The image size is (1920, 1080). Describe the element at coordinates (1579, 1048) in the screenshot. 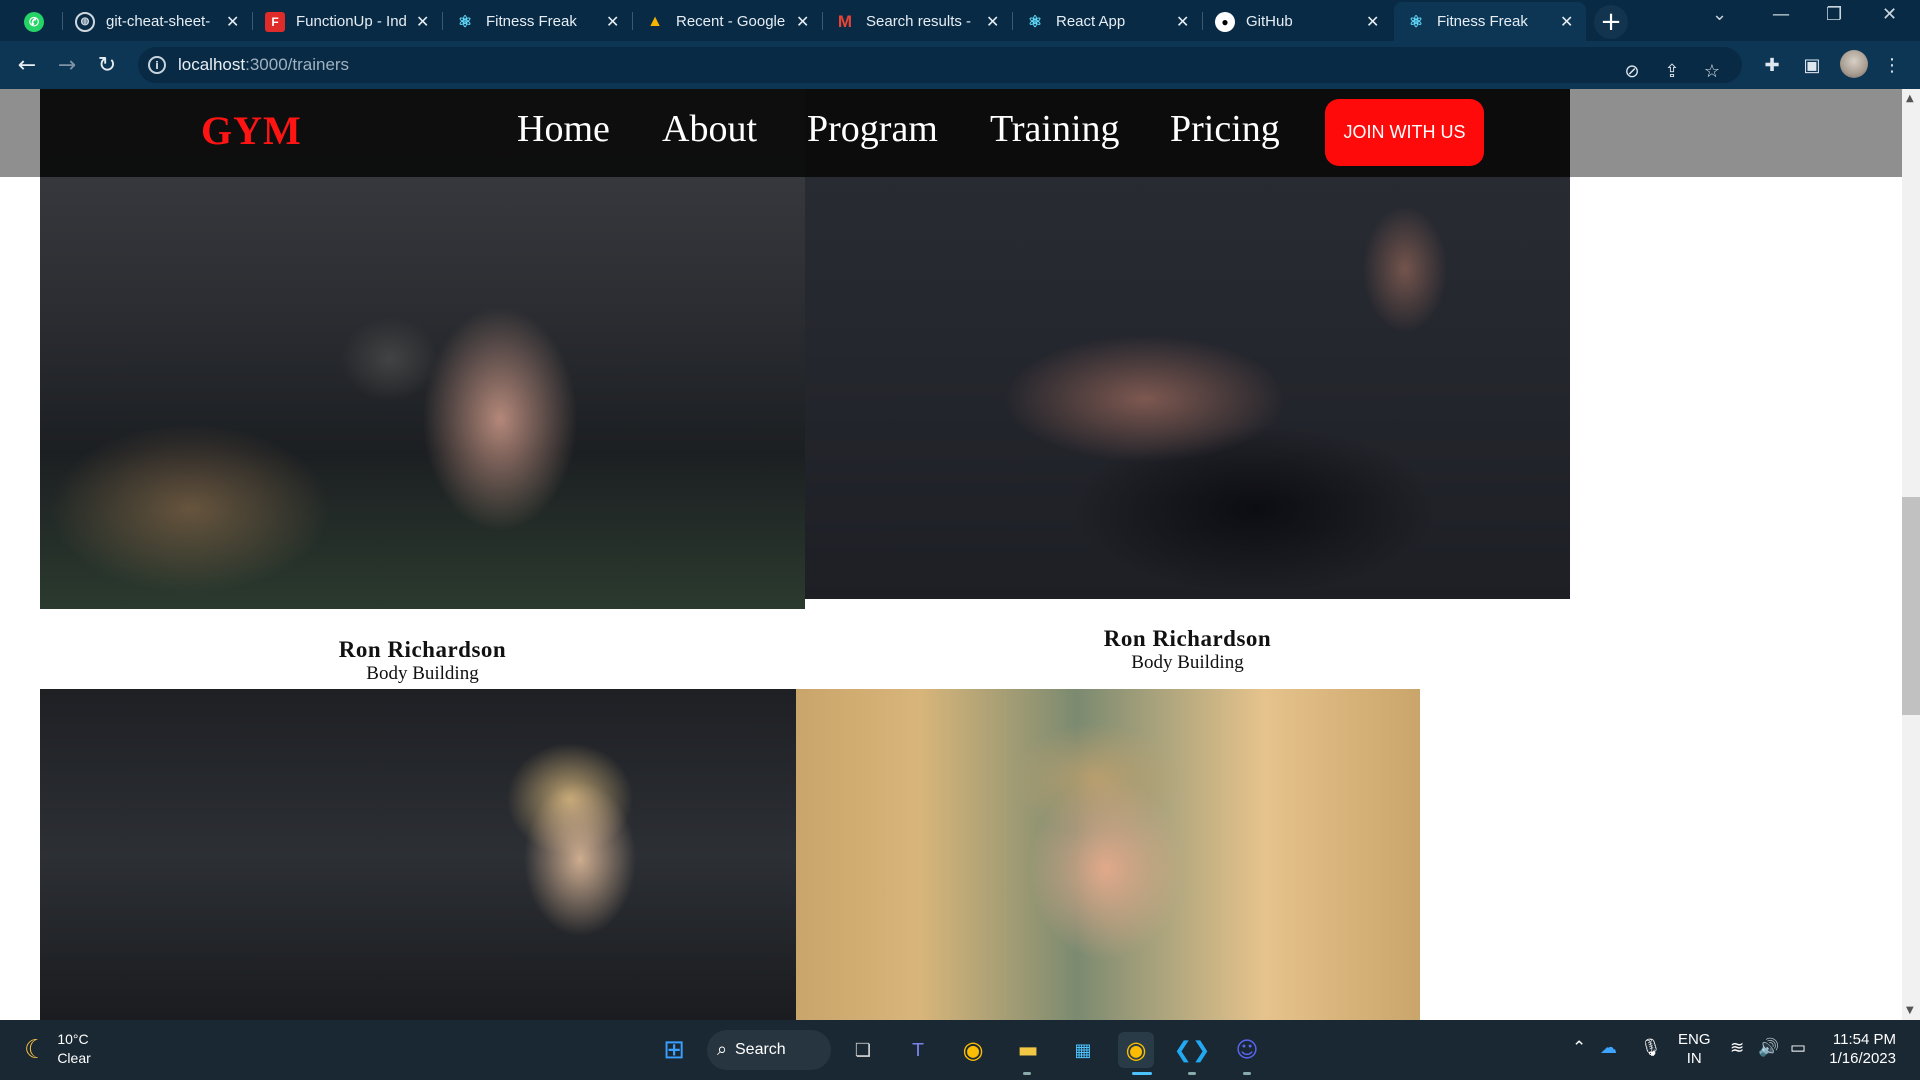

I see `tray-chevron-icon: ⌃` at that location.